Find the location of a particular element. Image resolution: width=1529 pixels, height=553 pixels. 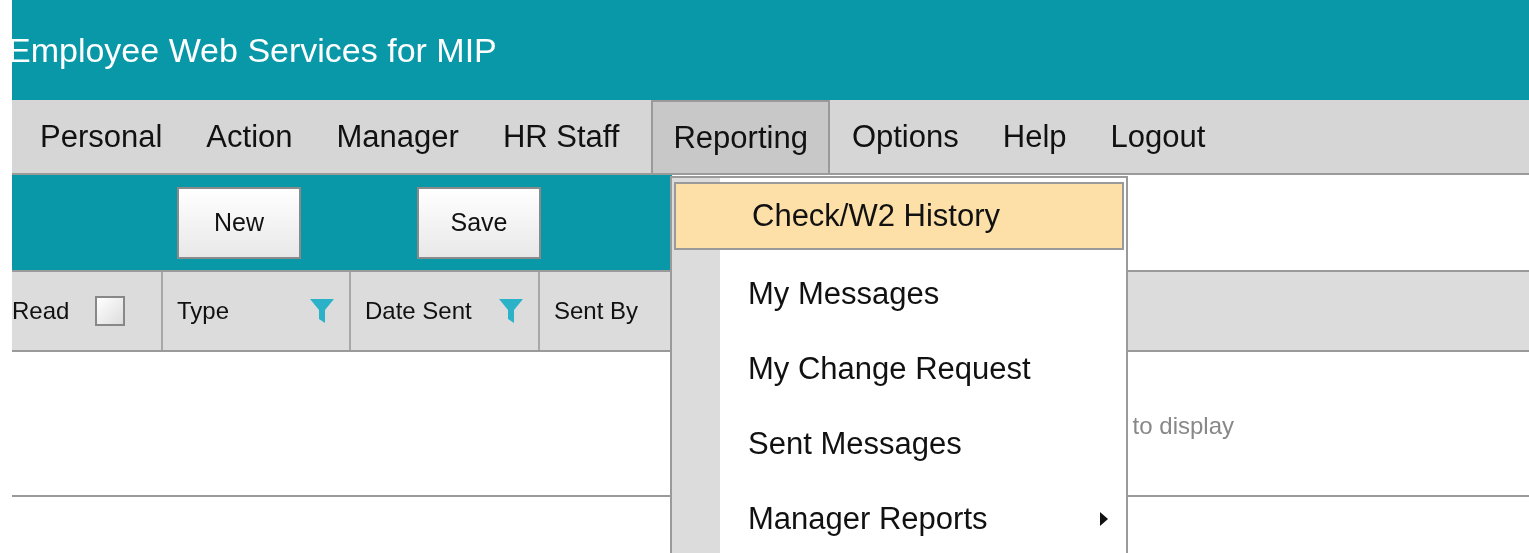

menu-item: Manager Reports is located at coordinates (899, 517).